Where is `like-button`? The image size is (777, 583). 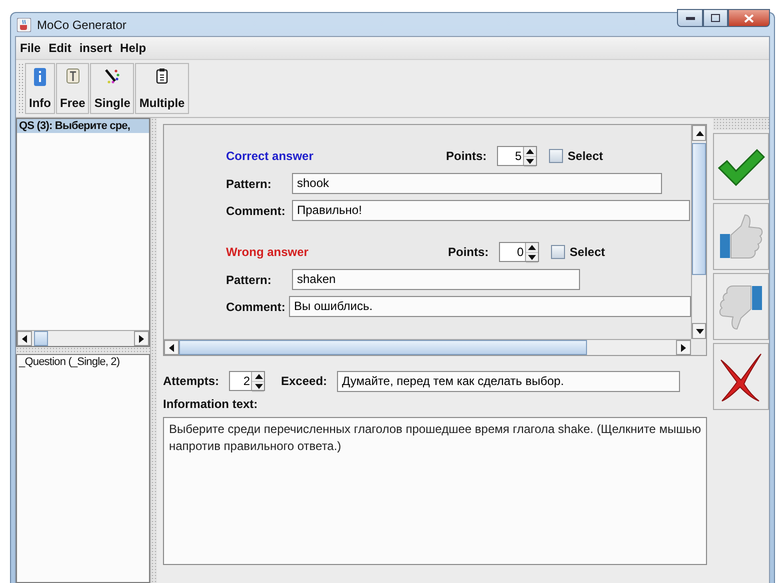 like-button is located at coordinates (741, 236).